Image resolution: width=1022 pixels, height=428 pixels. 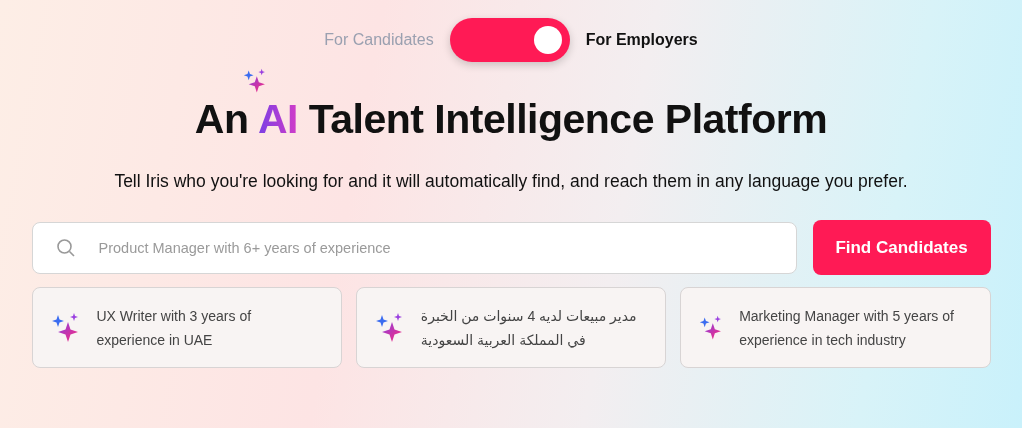 I want to click on suggestion-card: Marketing Manager with 5 years of experience in tech industry, so click(x=835, y=327).